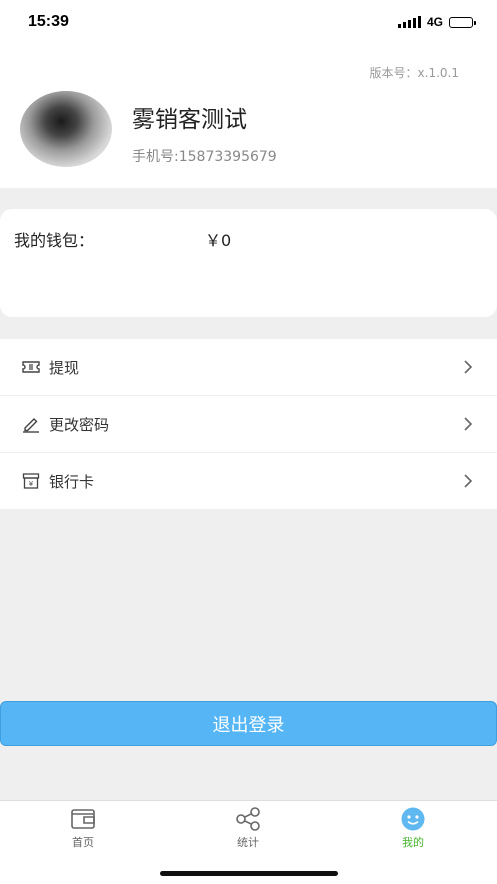  Describe the element at coordinates (31, 367) in the screenshot. I see `ticket-icon` at that location.